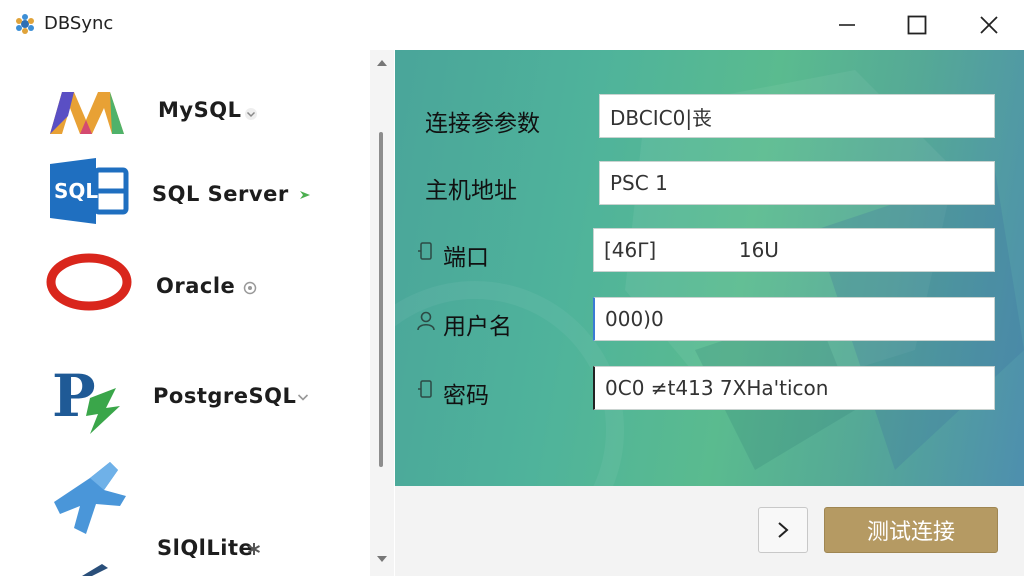 Image resolution: width=1024 pixels, height=576 pixels. I want to click on maximize-icon, so click(917, 25).